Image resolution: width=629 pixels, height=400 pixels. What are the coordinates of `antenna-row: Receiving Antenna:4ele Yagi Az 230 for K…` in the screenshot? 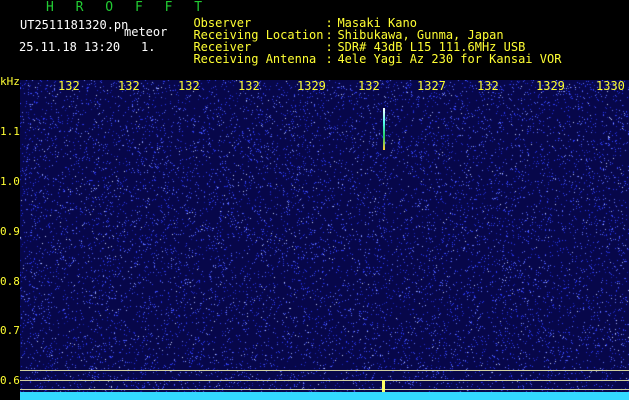 It's located at (370, 53).